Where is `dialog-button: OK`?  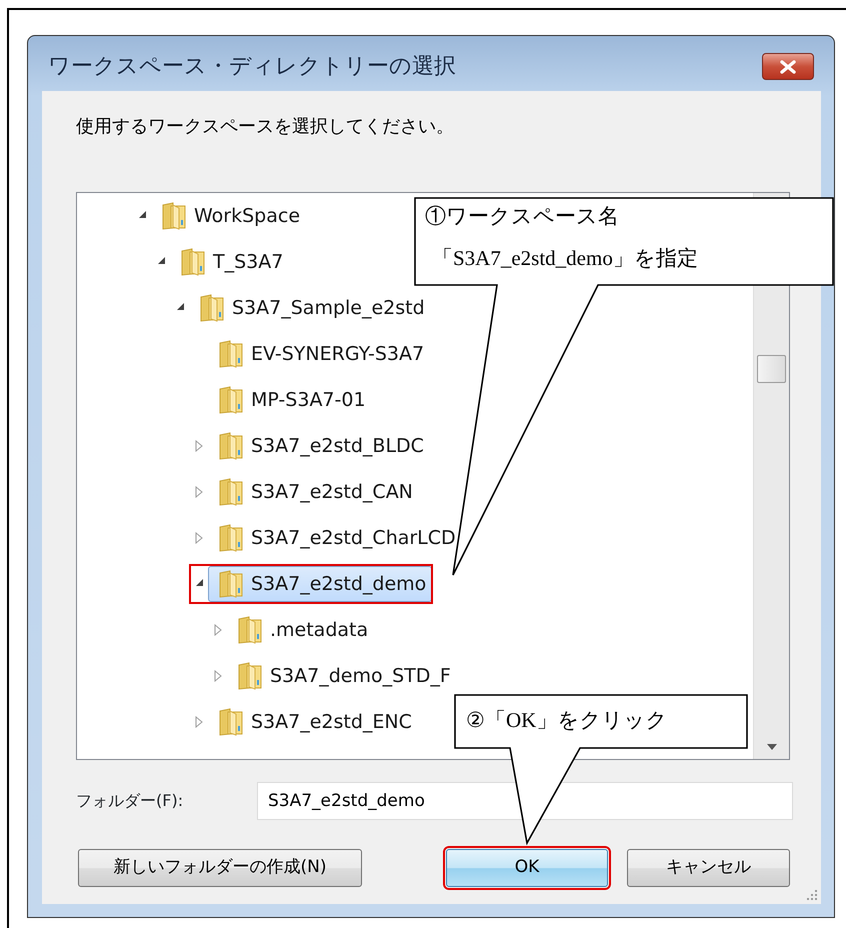
dialog-button: OK is located at coordinates (527, 868).